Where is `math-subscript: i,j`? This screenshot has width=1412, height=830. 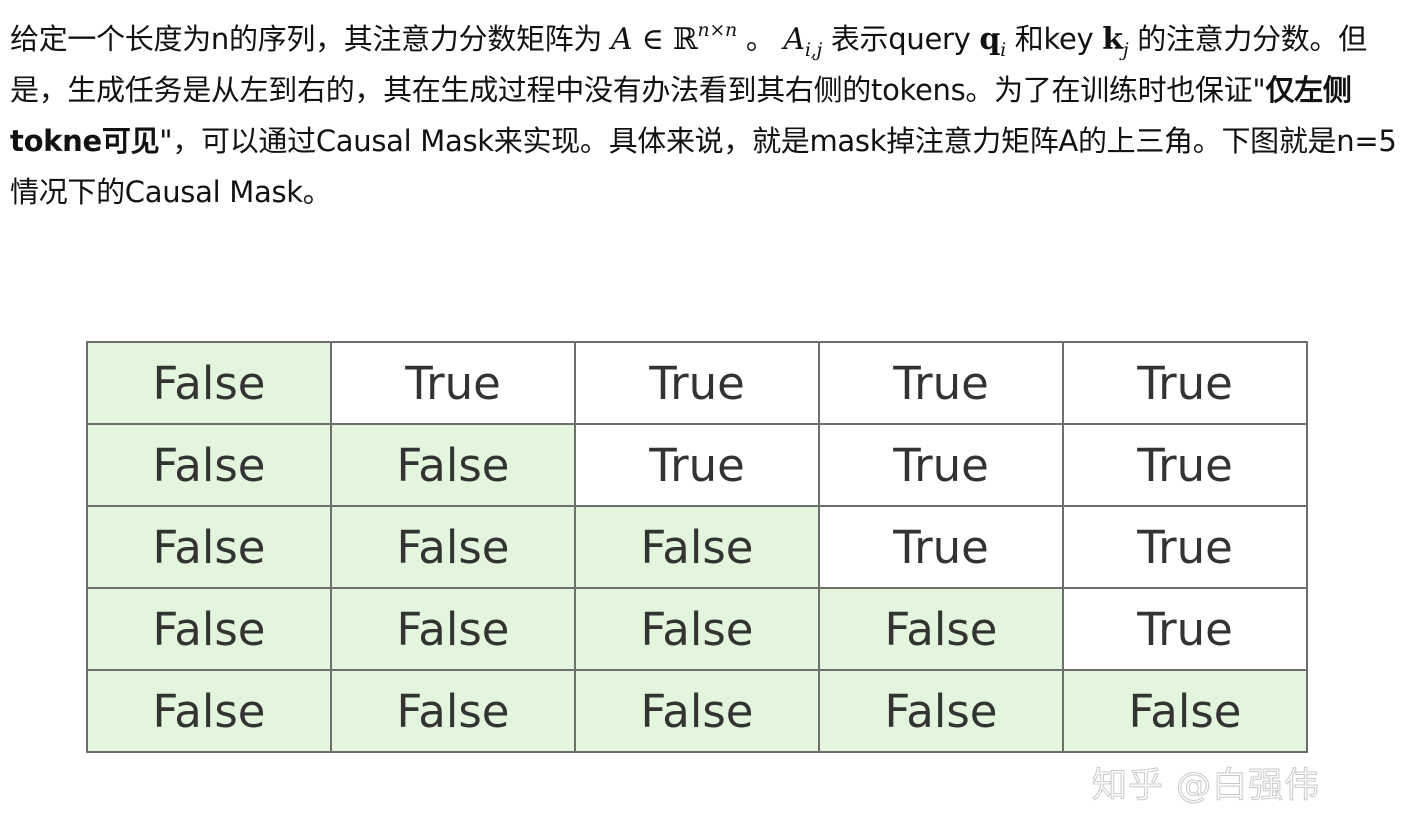 math-subscript: i,j is located at coordinates (813, 50).